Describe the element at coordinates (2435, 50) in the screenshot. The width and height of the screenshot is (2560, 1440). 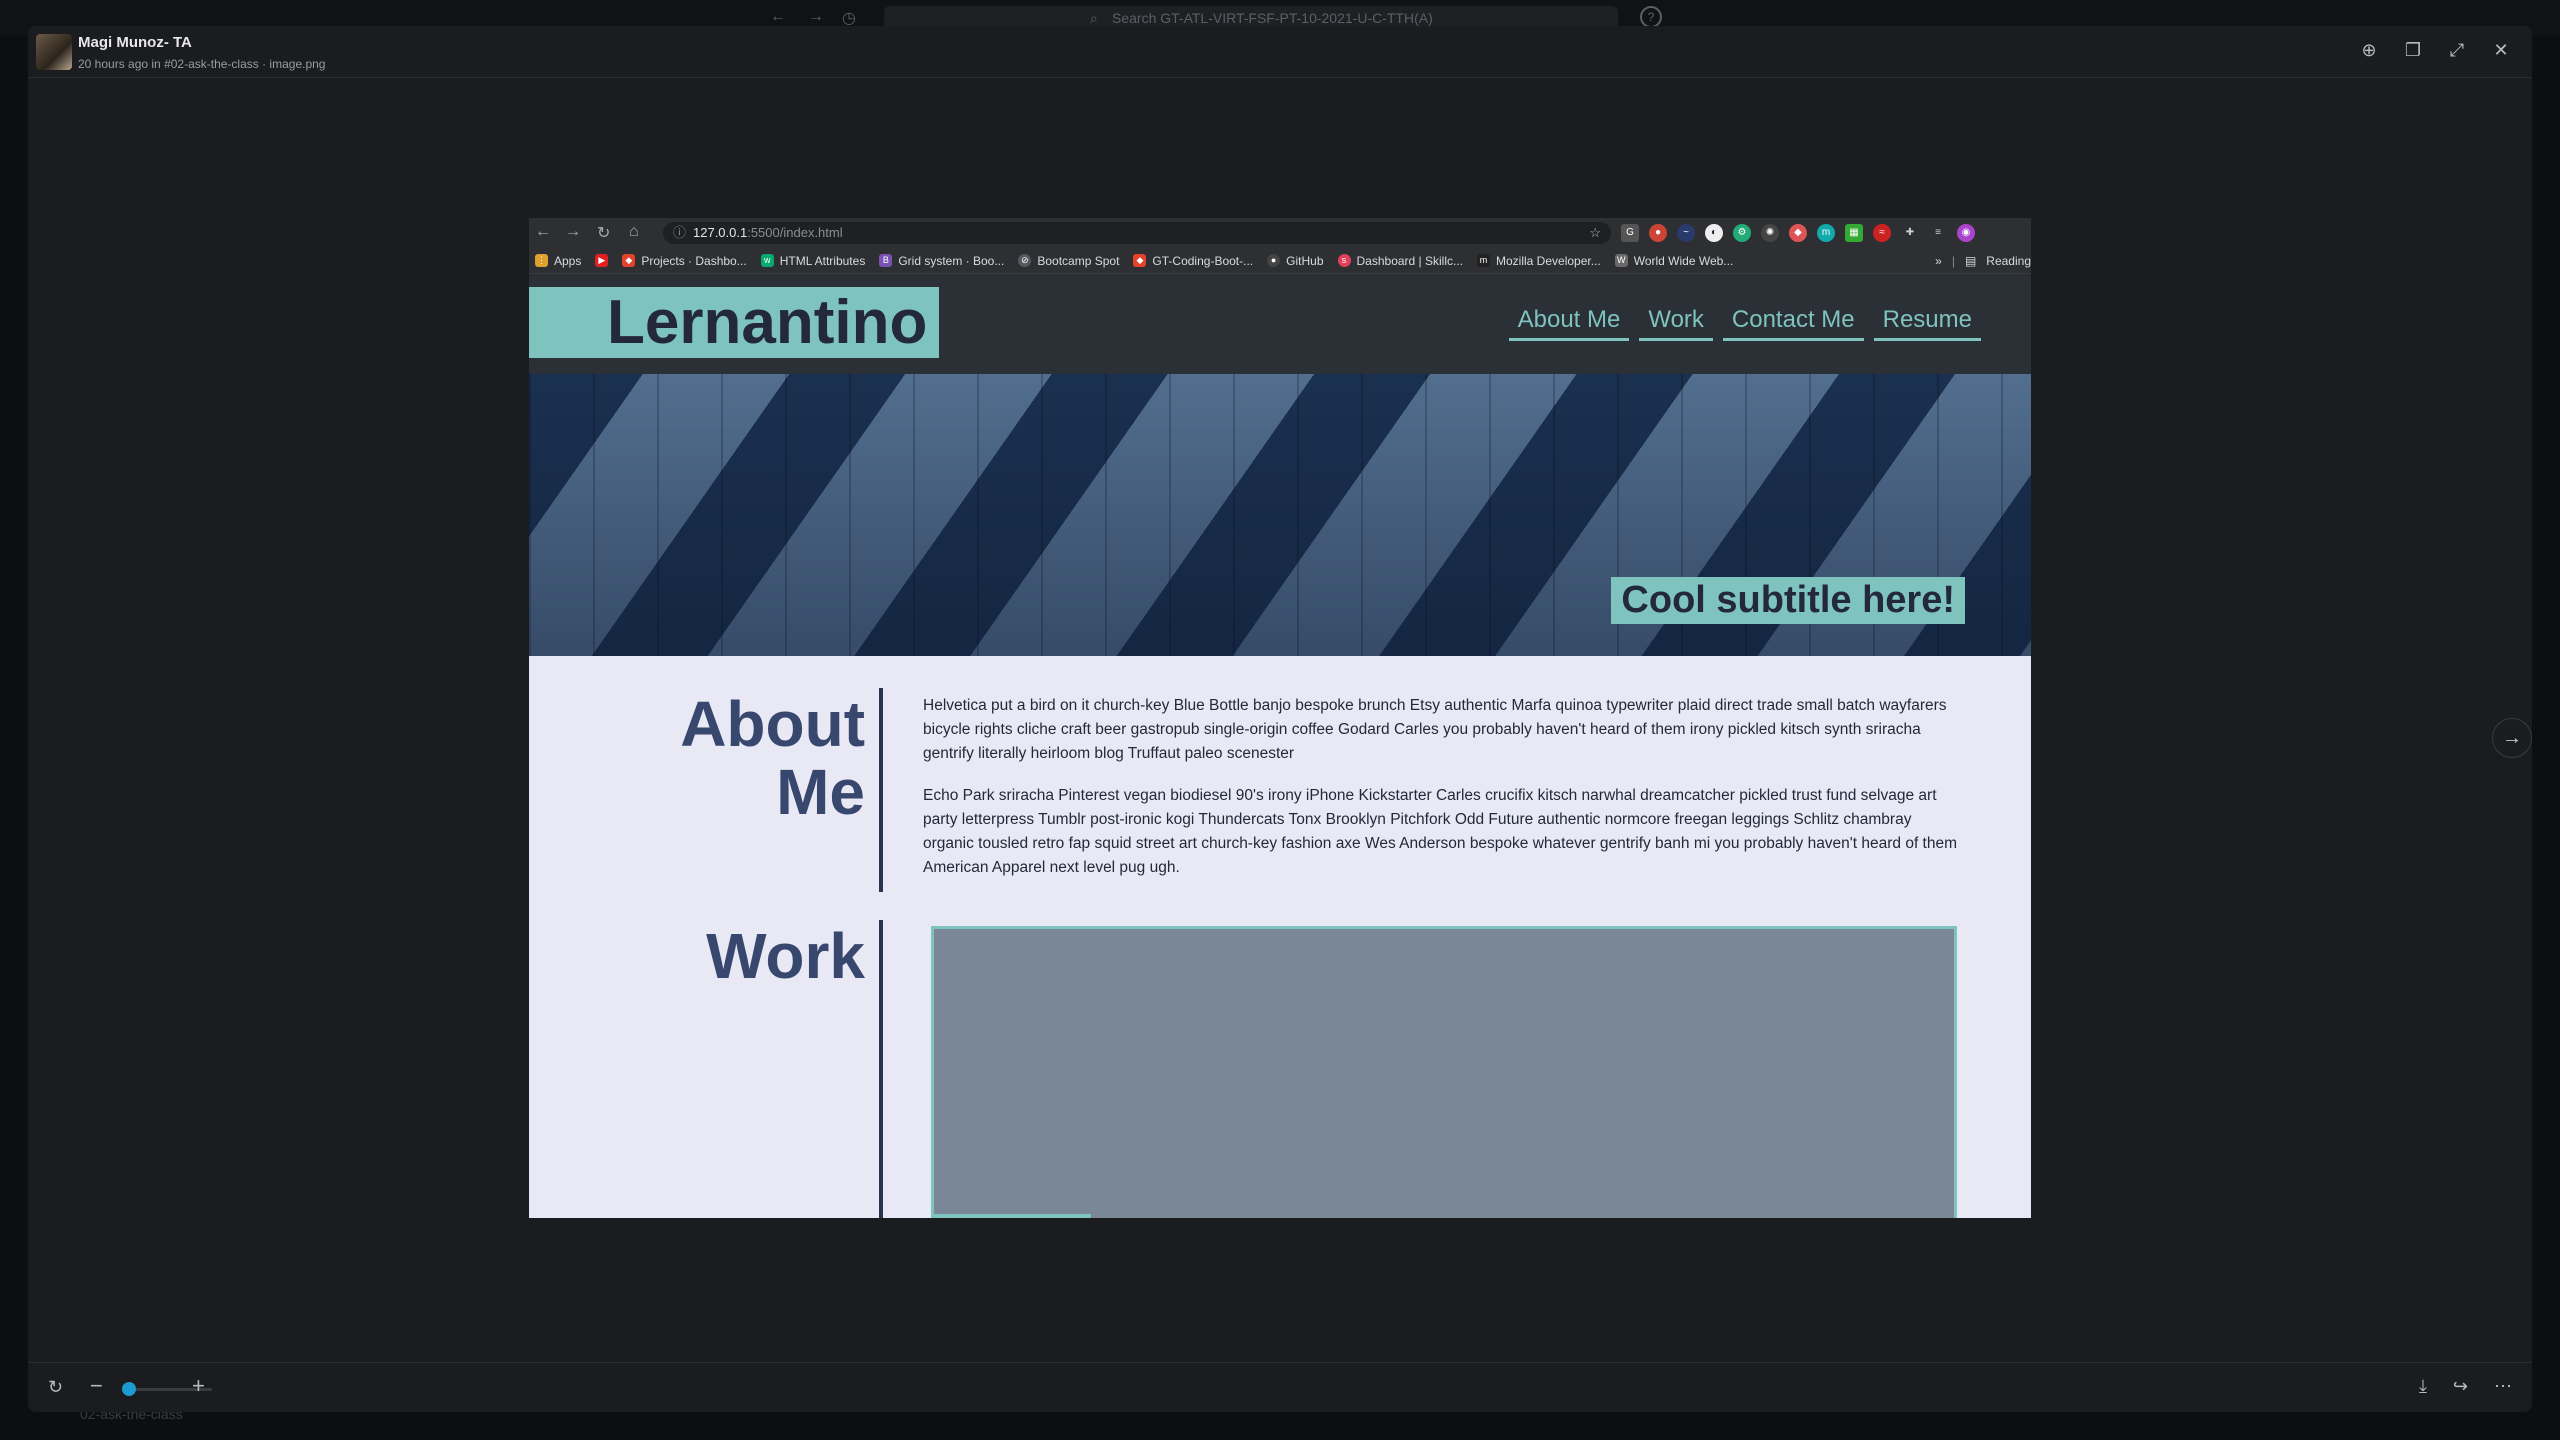
I see `viewer-header-actions: ⊕ ❐ ⤢ ✕` at that location.